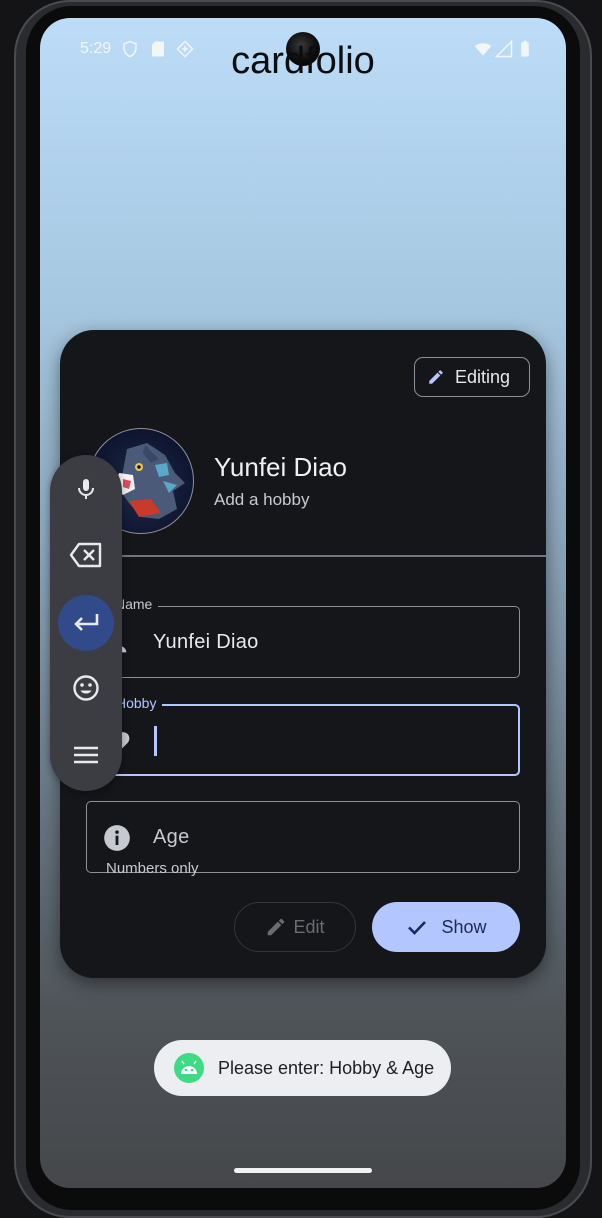 This screenshot has width=602, height=1218. I want to click on toast-text: Please enter: Hobby & Age, so click(326, 1067).